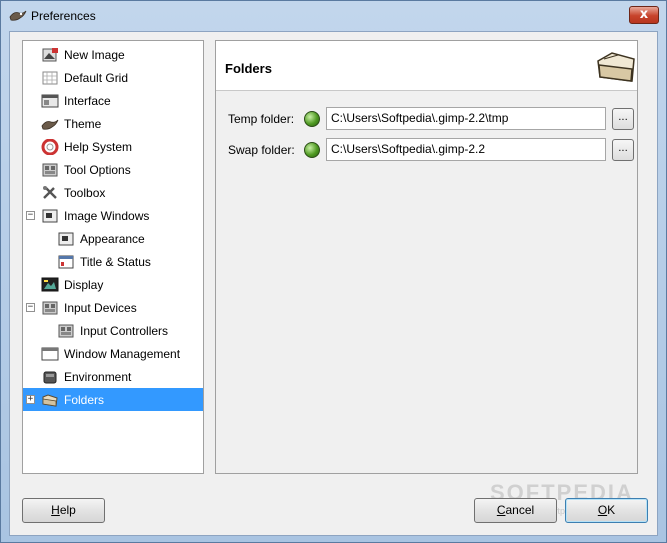 The height and width of the screenshot is (543, 667). What do you see at coordinates (100, 307) in the screenshot?
I see `tree-item-label: Input Devices` at bounding box center [100, 307].